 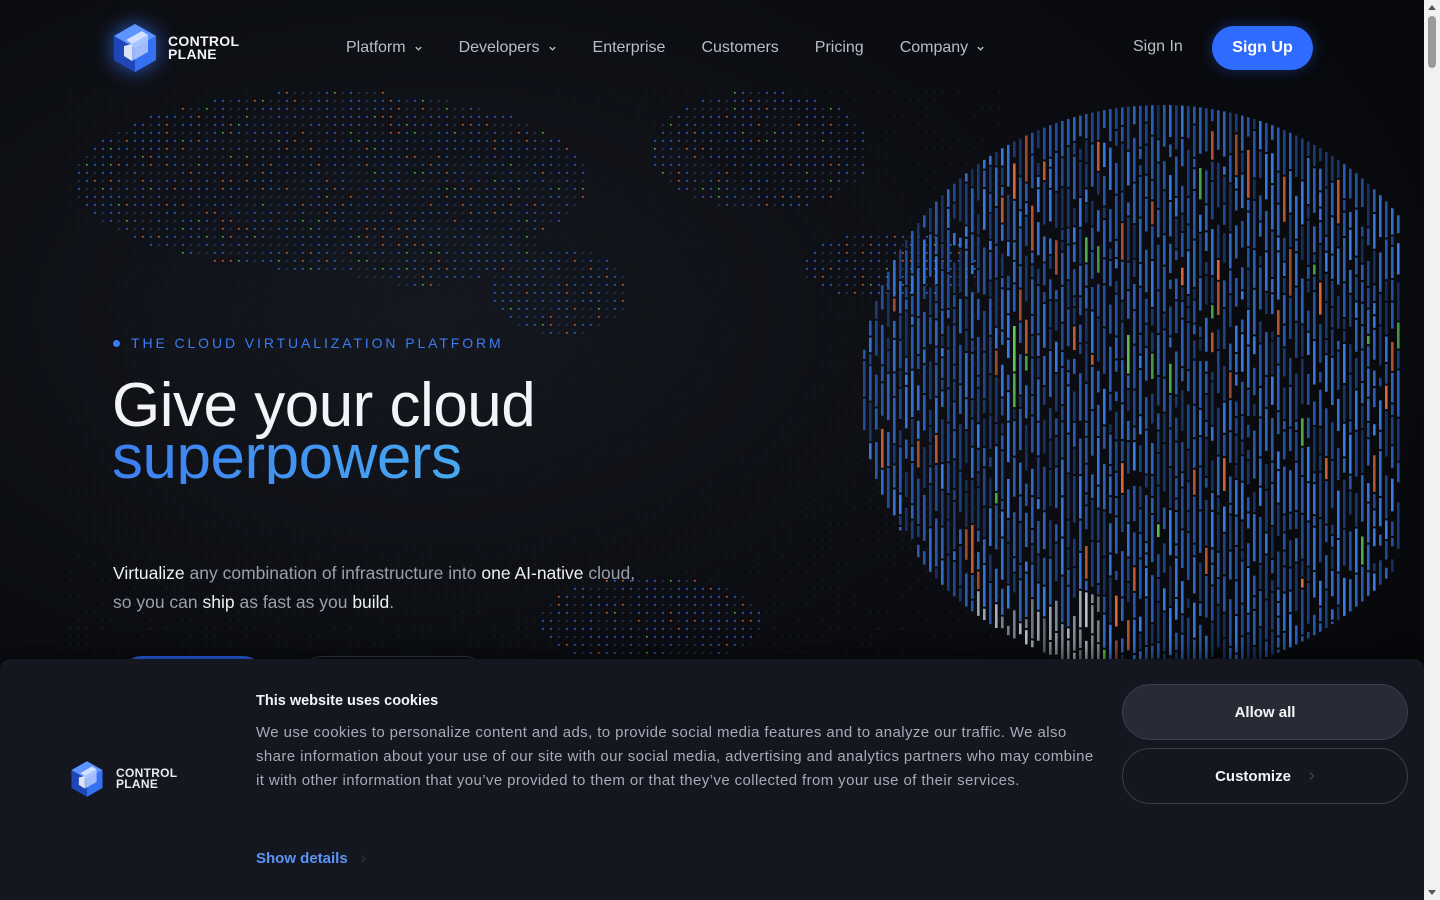 What do you see at coordinates (192, 54) in the screenshot?
I see `logo-line-2: PLANE` at bounding box center [192, 54].